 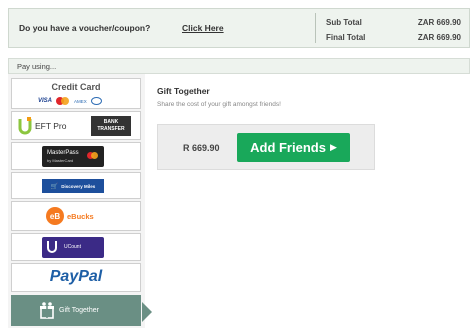 What do you see at coordinates (54, 186) in the screenshot?
I see `cart-icon: 🛒` at bounding box center [54, 186].